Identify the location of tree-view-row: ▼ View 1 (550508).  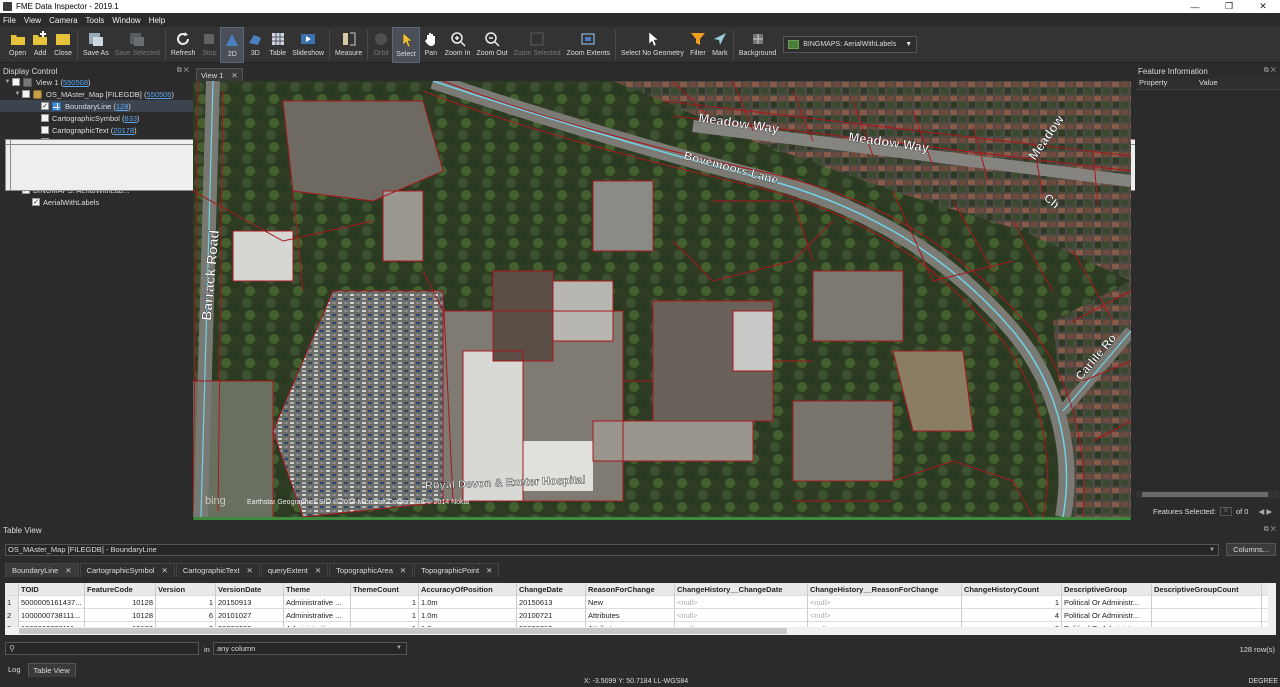
(96, 82).